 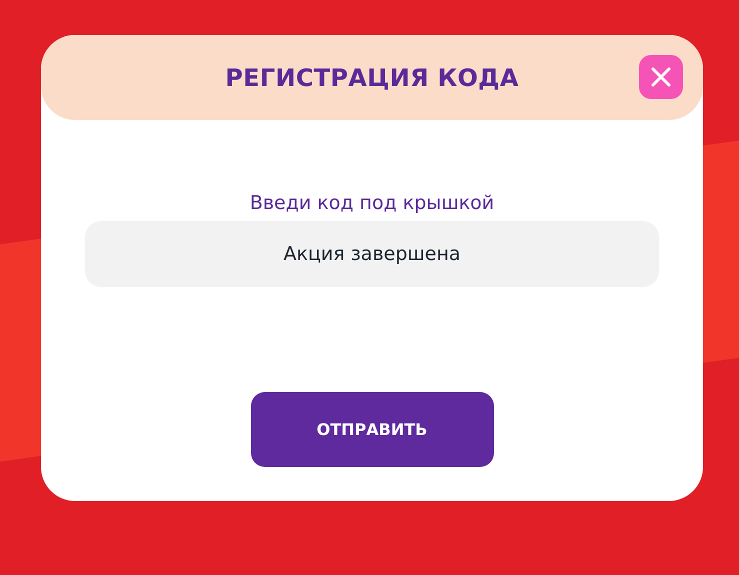 I want to click on close-icon, so click(x=661, y=77).